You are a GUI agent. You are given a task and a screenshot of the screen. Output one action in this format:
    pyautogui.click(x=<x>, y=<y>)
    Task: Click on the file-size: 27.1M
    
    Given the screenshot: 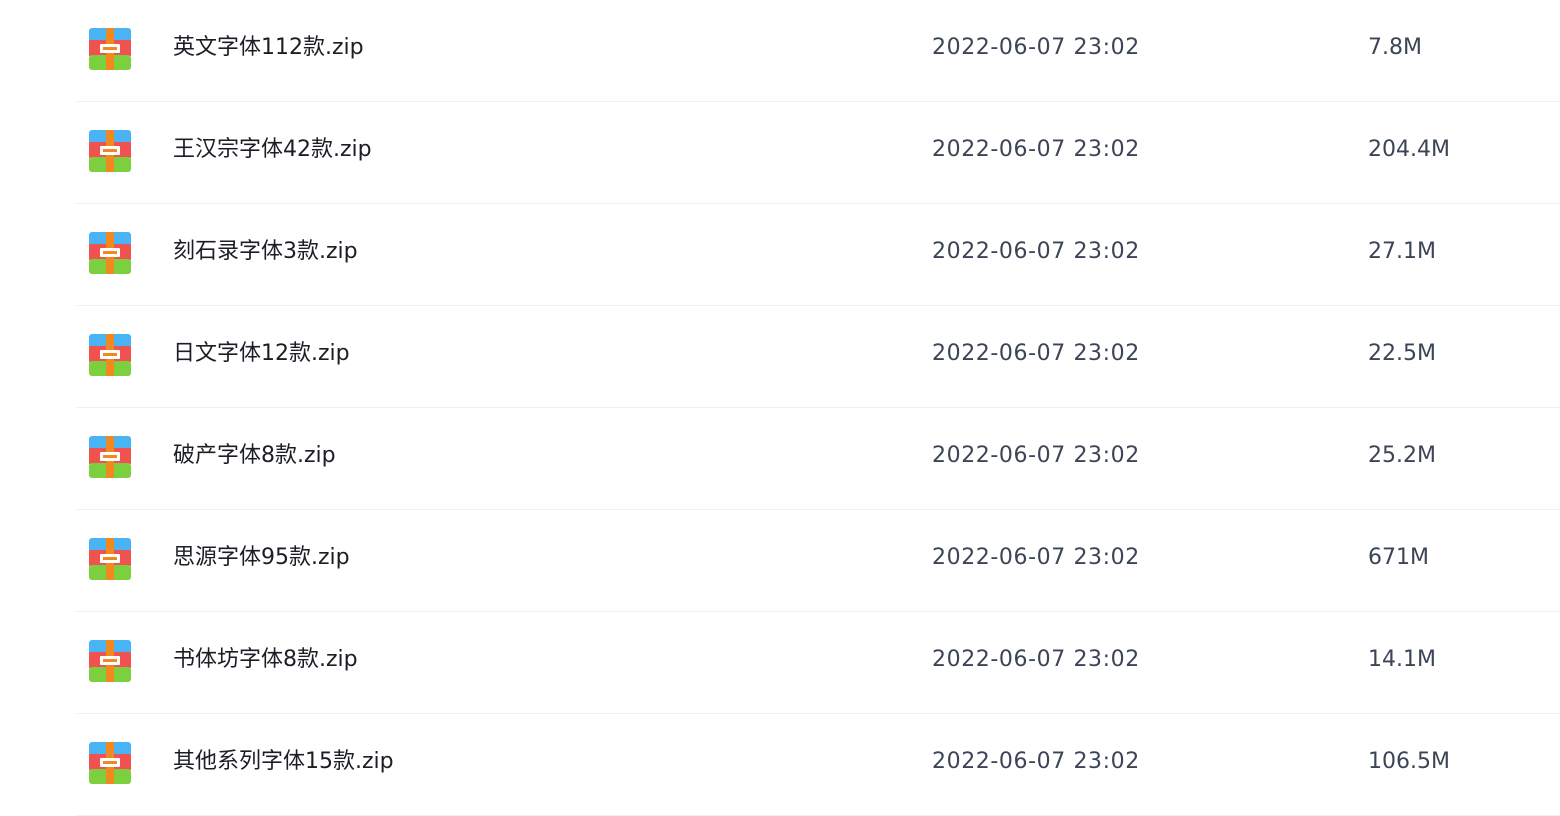 What is the action you would take?
    pyautogui.click(x=1402, y=251)
    